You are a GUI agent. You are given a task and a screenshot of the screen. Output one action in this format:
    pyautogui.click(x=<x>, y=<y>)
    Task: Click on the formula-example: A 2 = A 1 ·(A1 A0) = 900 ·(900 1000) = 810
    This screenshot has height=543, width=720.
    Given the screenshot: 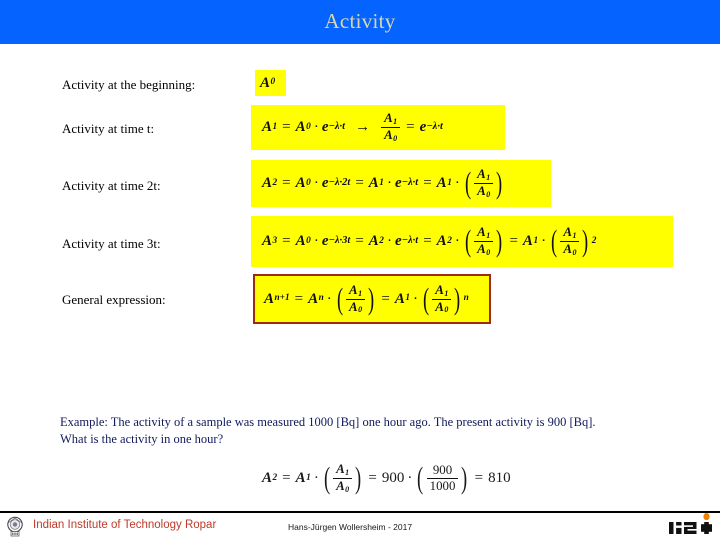 What is the action you would take?
    pyautogui.click(x=386, y=478)
    